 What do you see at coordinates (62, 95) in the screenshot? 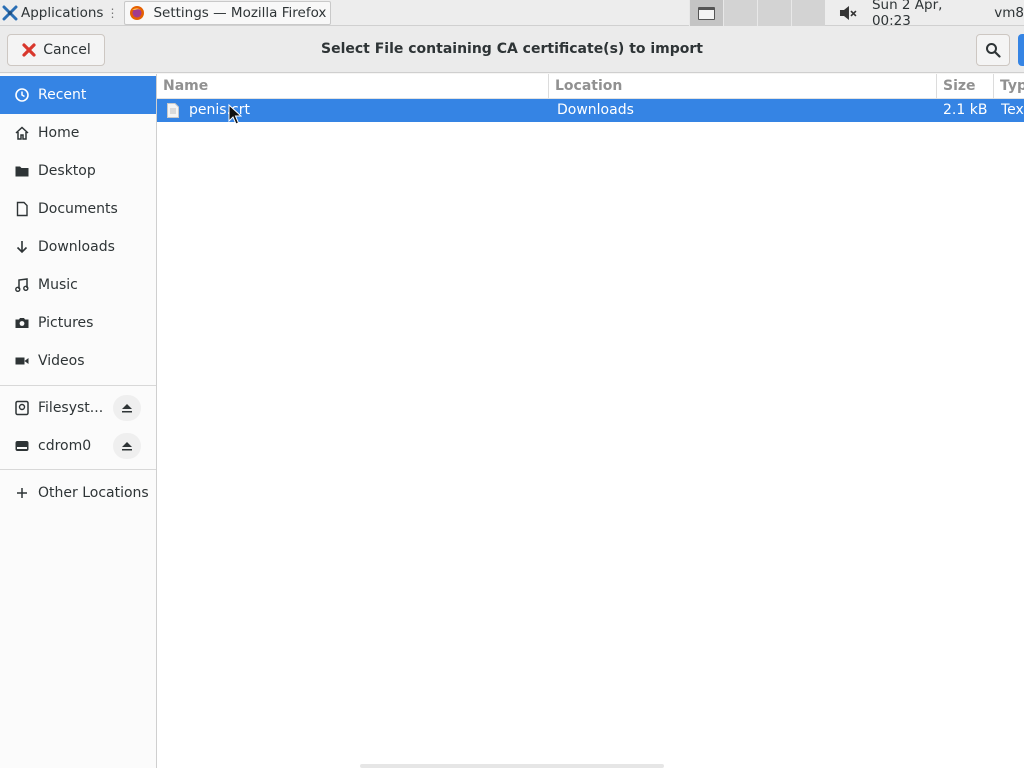
I see `sidebar-item-label: Recent` at bounding box center [62, 95].